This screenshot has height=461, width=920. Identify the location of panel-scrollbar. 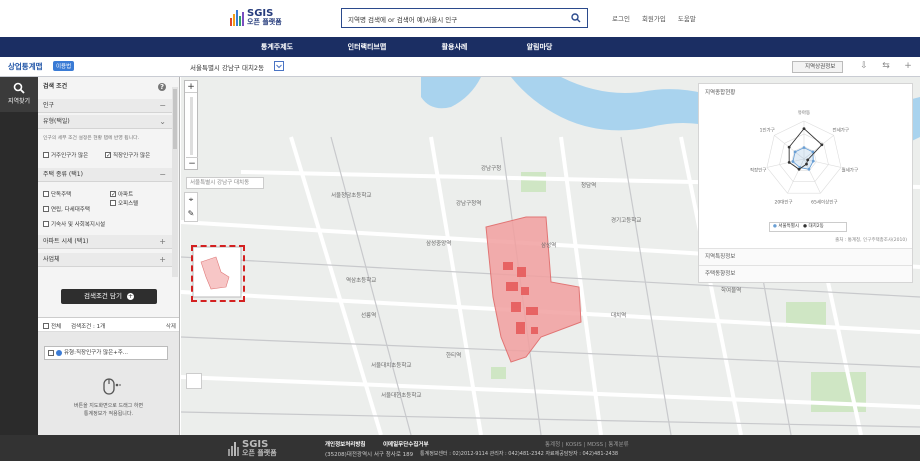
(175, 182).